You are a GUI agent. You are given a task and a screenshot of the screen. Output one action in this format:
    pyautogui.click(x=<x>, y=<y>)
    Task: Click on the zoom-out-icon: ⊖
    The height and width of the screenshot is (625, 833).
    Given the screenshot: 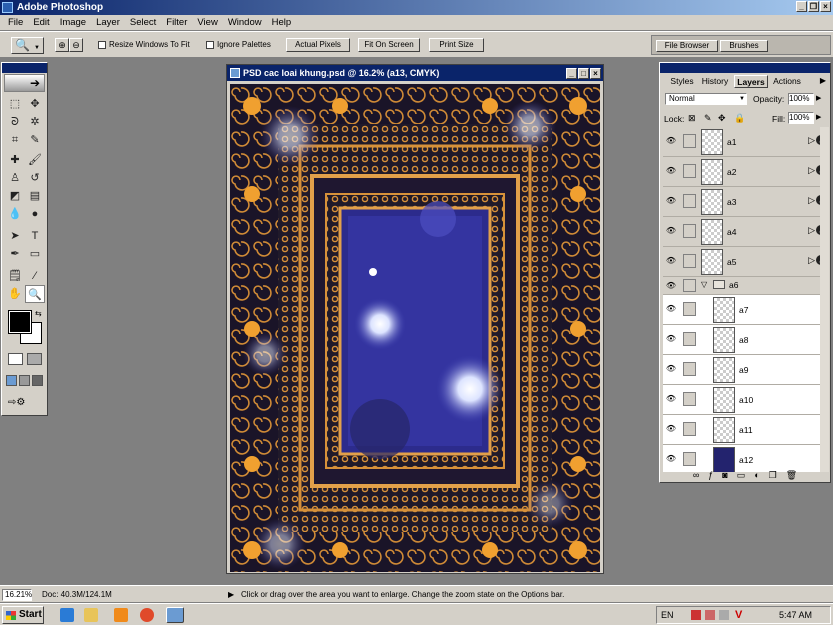 What is the action you would take?
    pyautogui.click(x=76, y=45)
    